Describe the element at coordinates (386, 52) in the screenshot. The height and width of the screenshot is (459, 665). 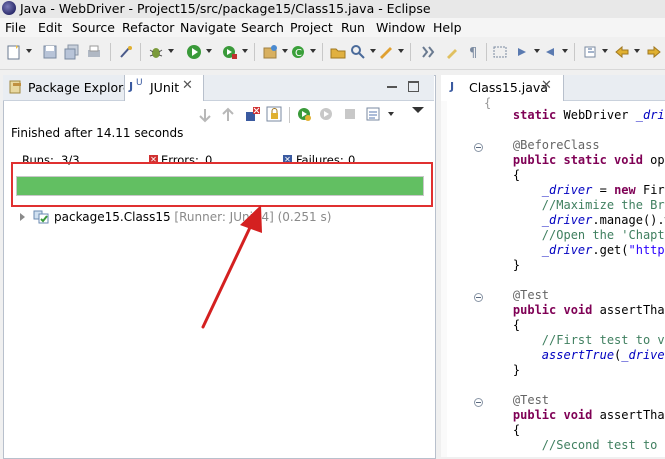
I see `open-task-icon` at that location.